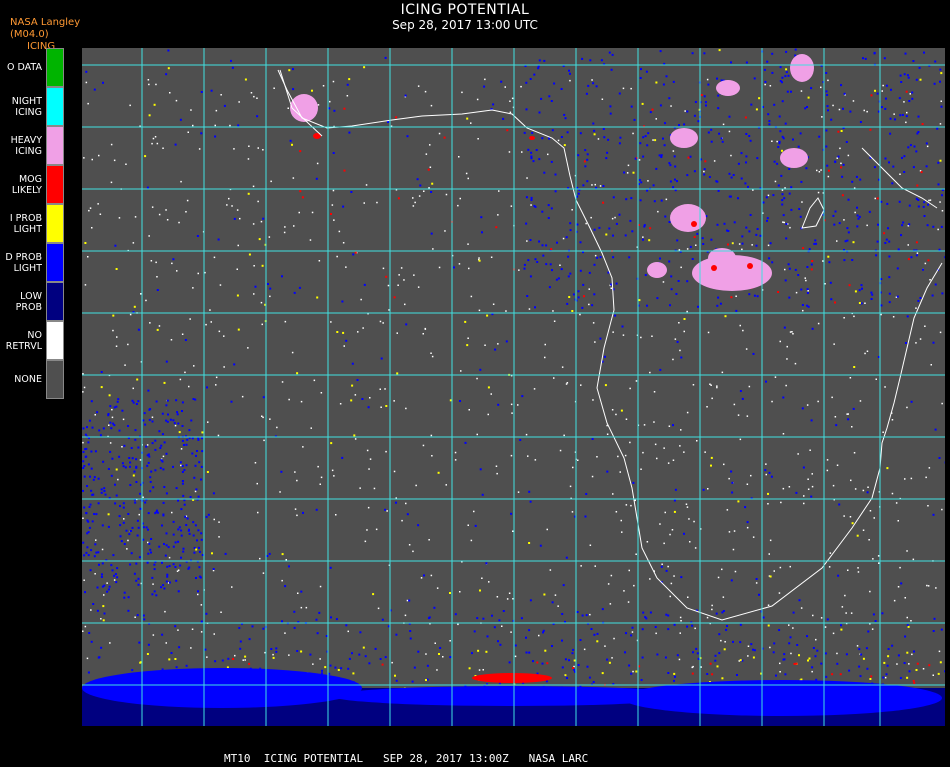 The image size is (950, 767). Describe the element at coordinates (465, 10) in the screenshot. I see `page-title: ICING POTENTIAL` at that location.